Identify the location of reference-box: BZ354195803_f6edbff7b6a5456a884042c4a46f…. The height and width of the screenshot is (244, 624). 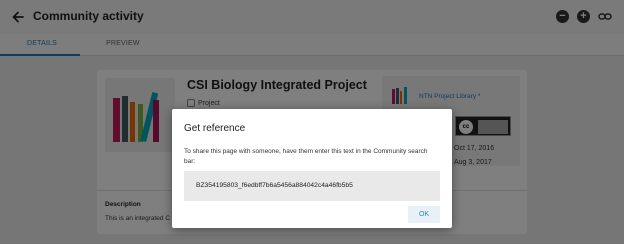
(312, 186).